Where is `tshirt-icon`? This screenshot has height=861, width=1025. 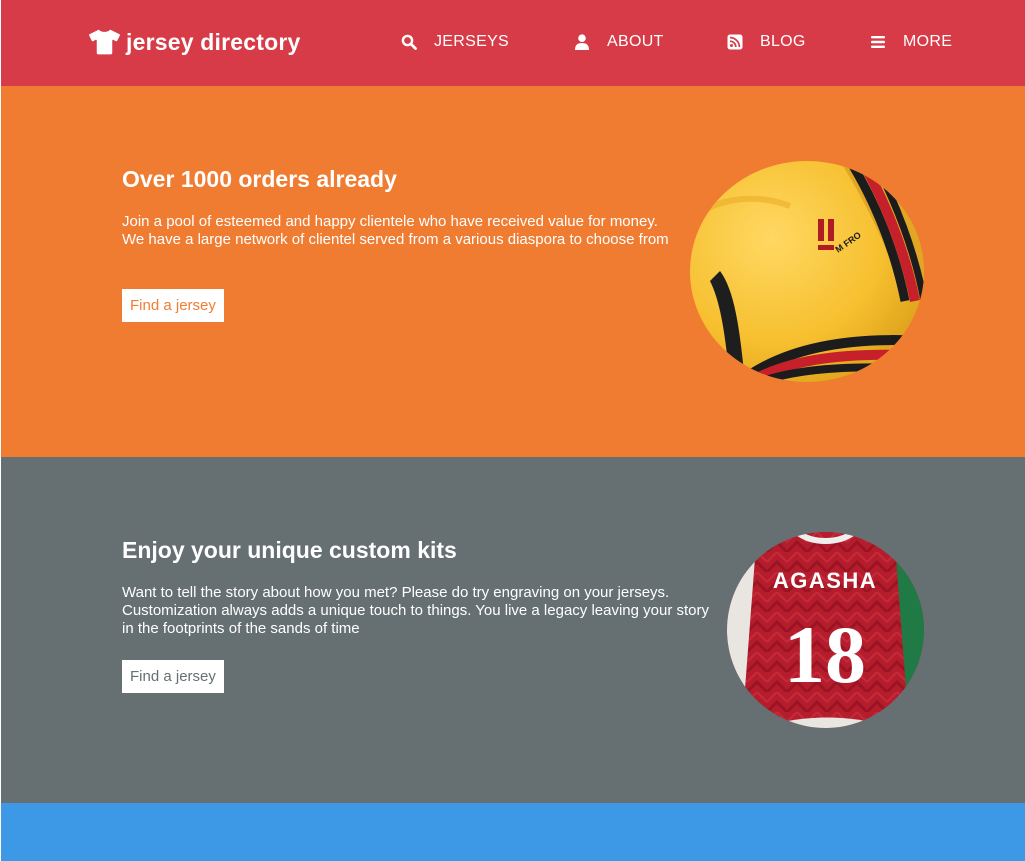
tshirt-icon is located at coordinates (104, 42).